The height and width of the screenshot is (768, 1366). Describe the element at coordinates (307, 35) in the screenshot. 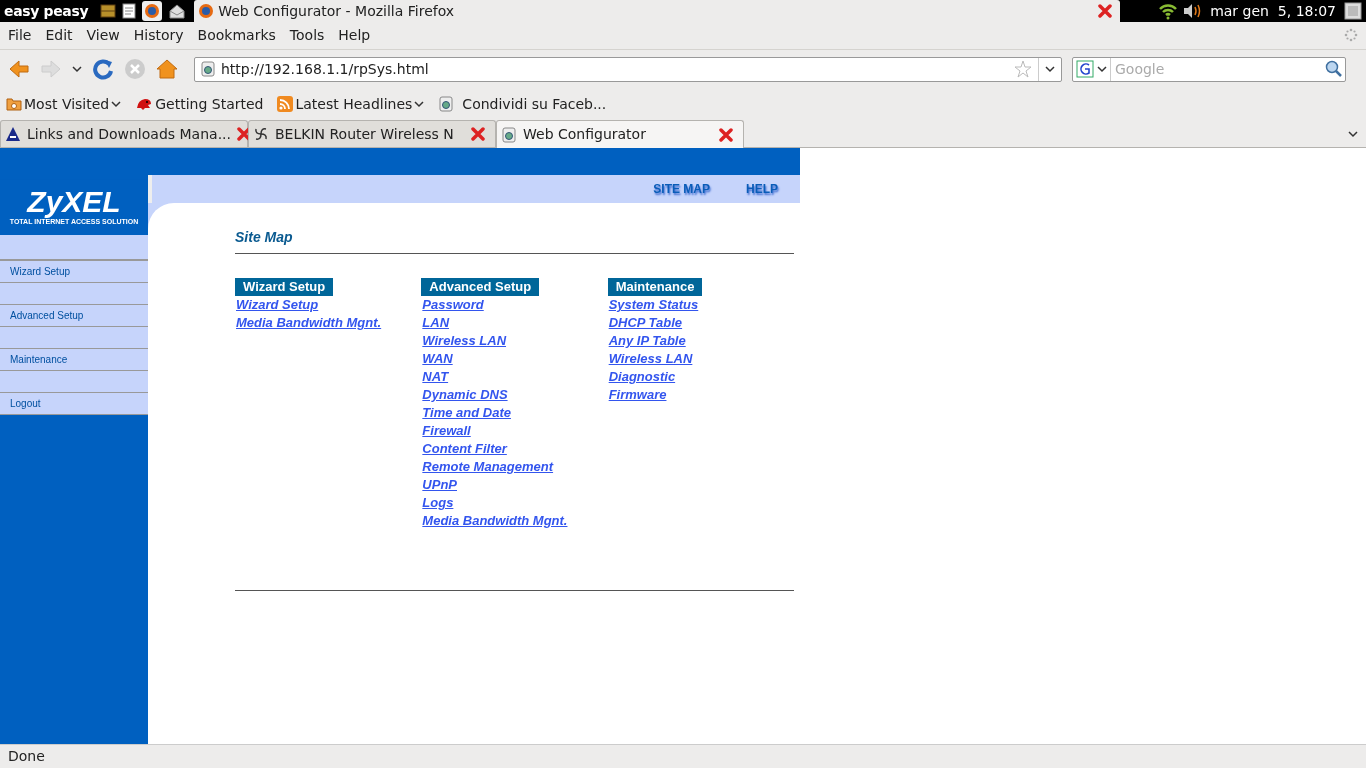

I see `menu-item: Tools` at that location.